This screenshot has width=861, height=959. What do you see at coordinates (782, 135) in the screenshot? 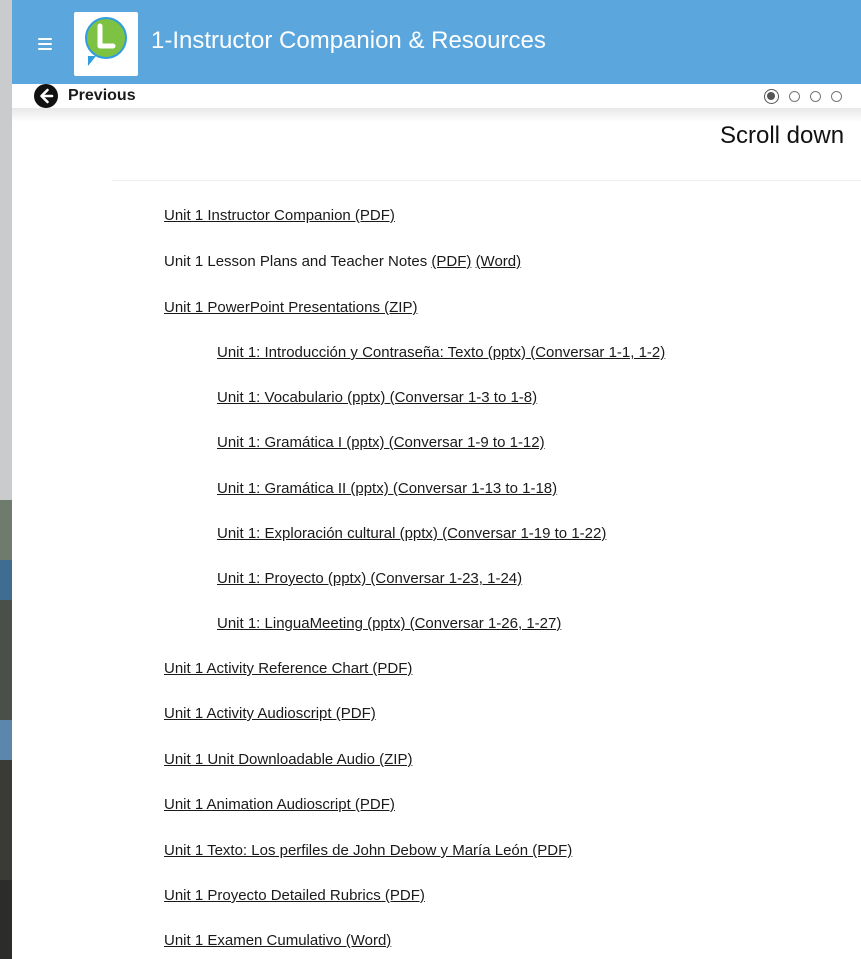
I see `scroll-hint-text: Scroll down` at bounding box center [782, 135].